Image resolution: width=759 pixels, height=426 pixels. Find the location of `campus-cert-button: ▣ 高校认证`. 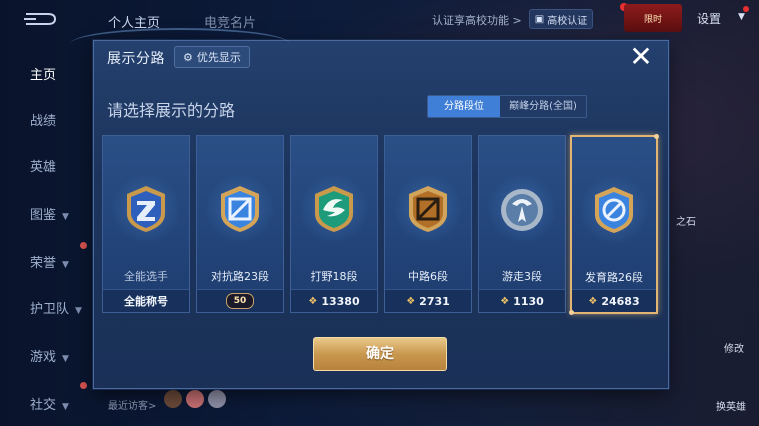

campus-cert-button: ▣ 高校认证 is located at coordinates (561, 19).